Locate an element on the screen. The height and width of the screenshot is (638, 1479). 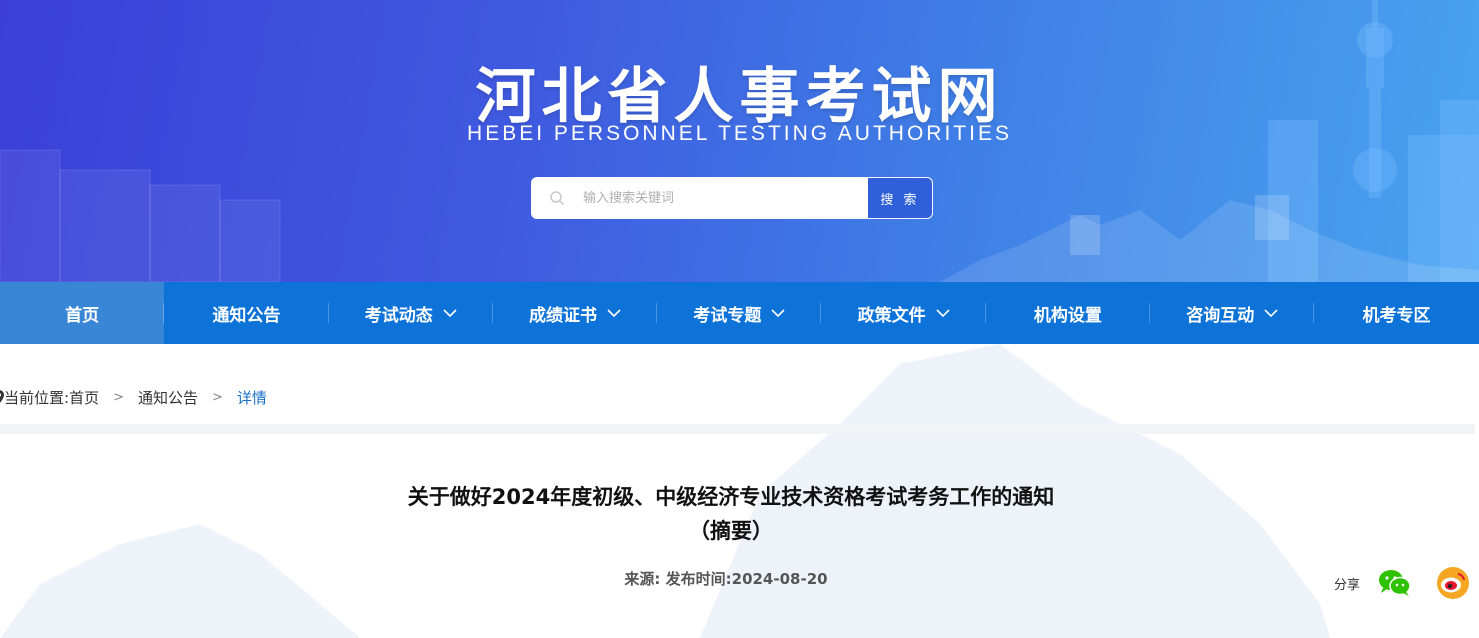
nav-item-label: 成绩证书 is located at coordinates (563, 315).